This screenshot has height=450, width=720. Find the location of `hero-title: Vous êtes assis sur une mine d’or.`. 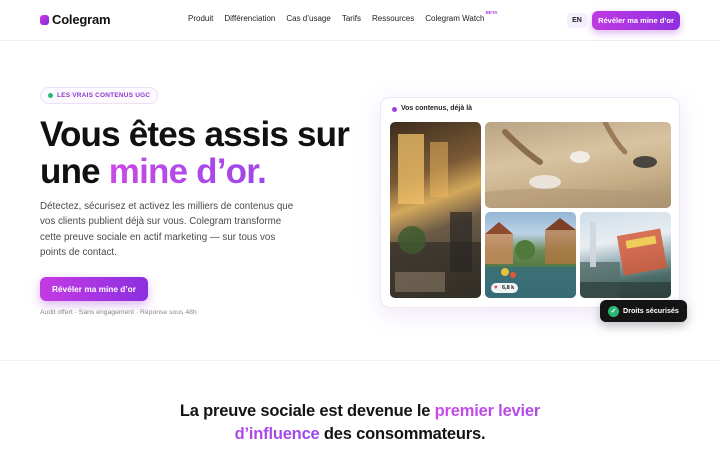

hero-title: Vous êtes assis sur une mine d’or. is located at coordinates (205, 153).